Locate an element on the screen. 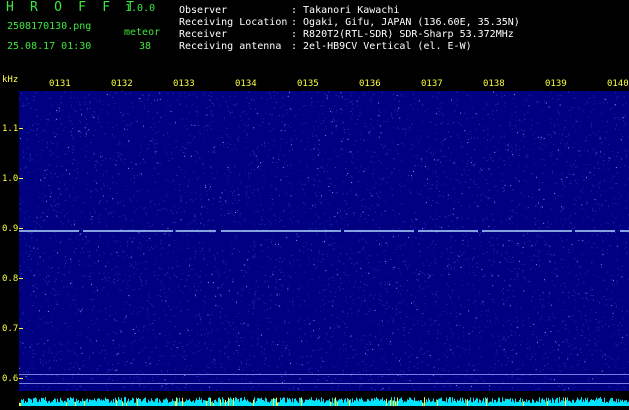 The width and height of the screenshot is (629, 410). app-title: H R O F F T is located at coordinates (72, 8).